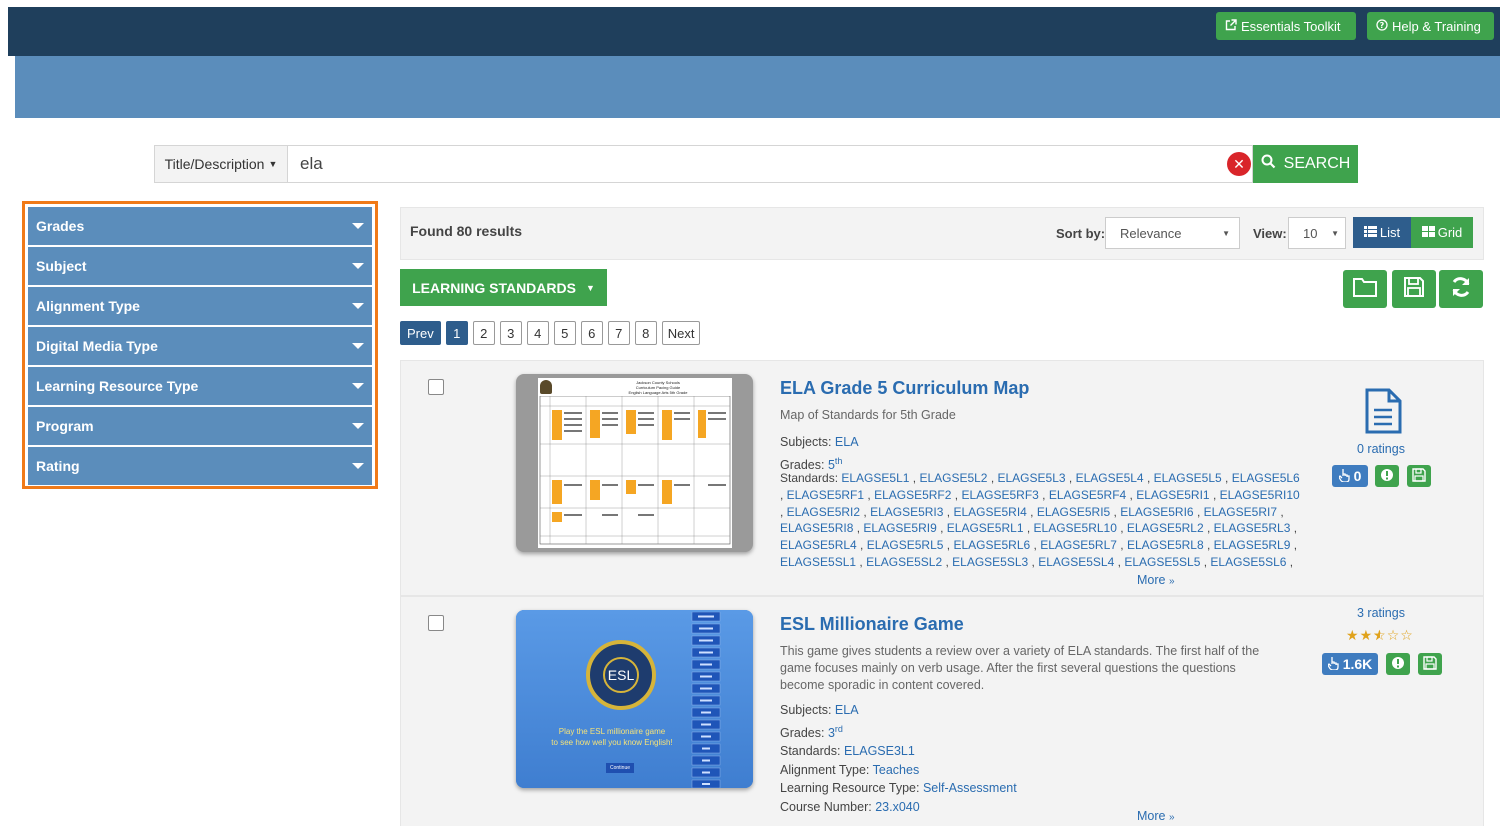 This screenshot has width=1509, height=826. Describe the element at coordinates (1344, 476) in the screenshot. I see `hand-pointer-icon` at that location.